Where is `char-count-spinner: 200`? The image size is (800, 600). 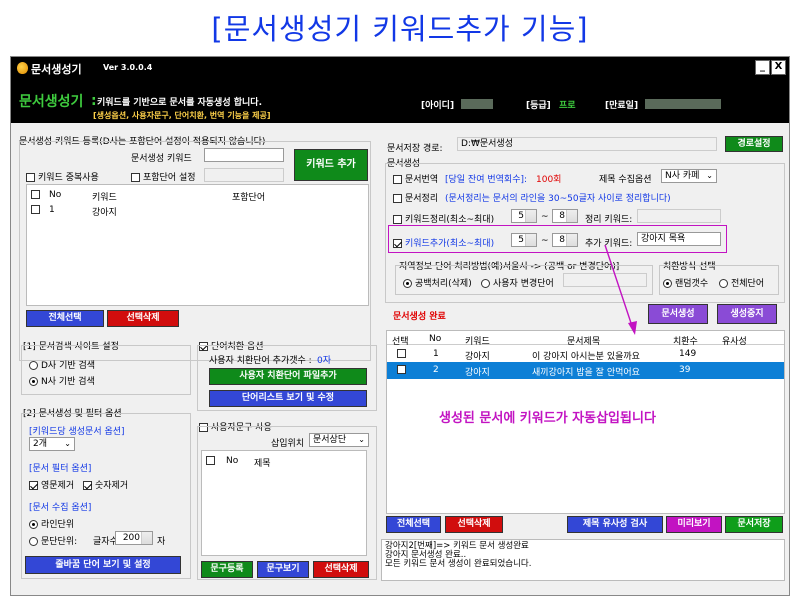 char-count-spinner: 200 is located at coordinates (134, 538).